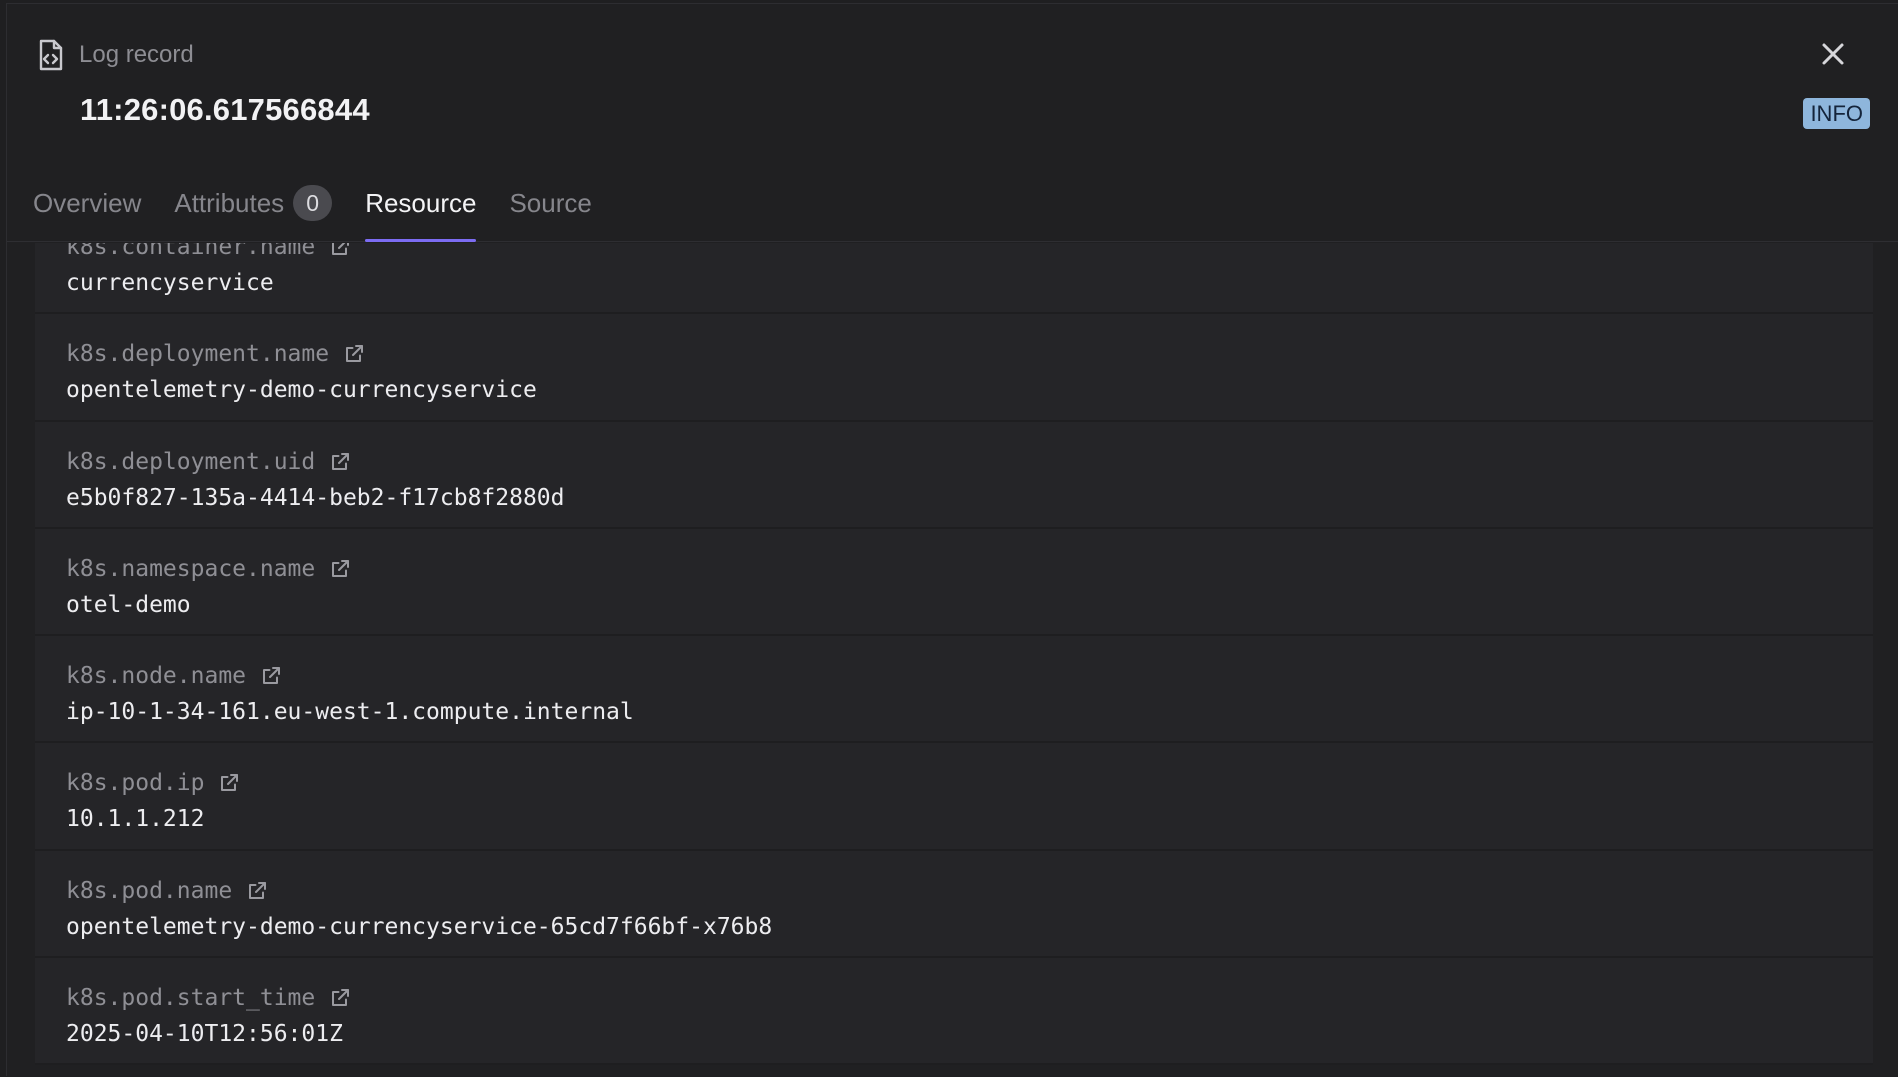 Image resolution: width=1898 pixels, height=1077 pixels. Describe the element at coordinates (51, 55) in the screenshot. I see `document-code-icon` at that location.